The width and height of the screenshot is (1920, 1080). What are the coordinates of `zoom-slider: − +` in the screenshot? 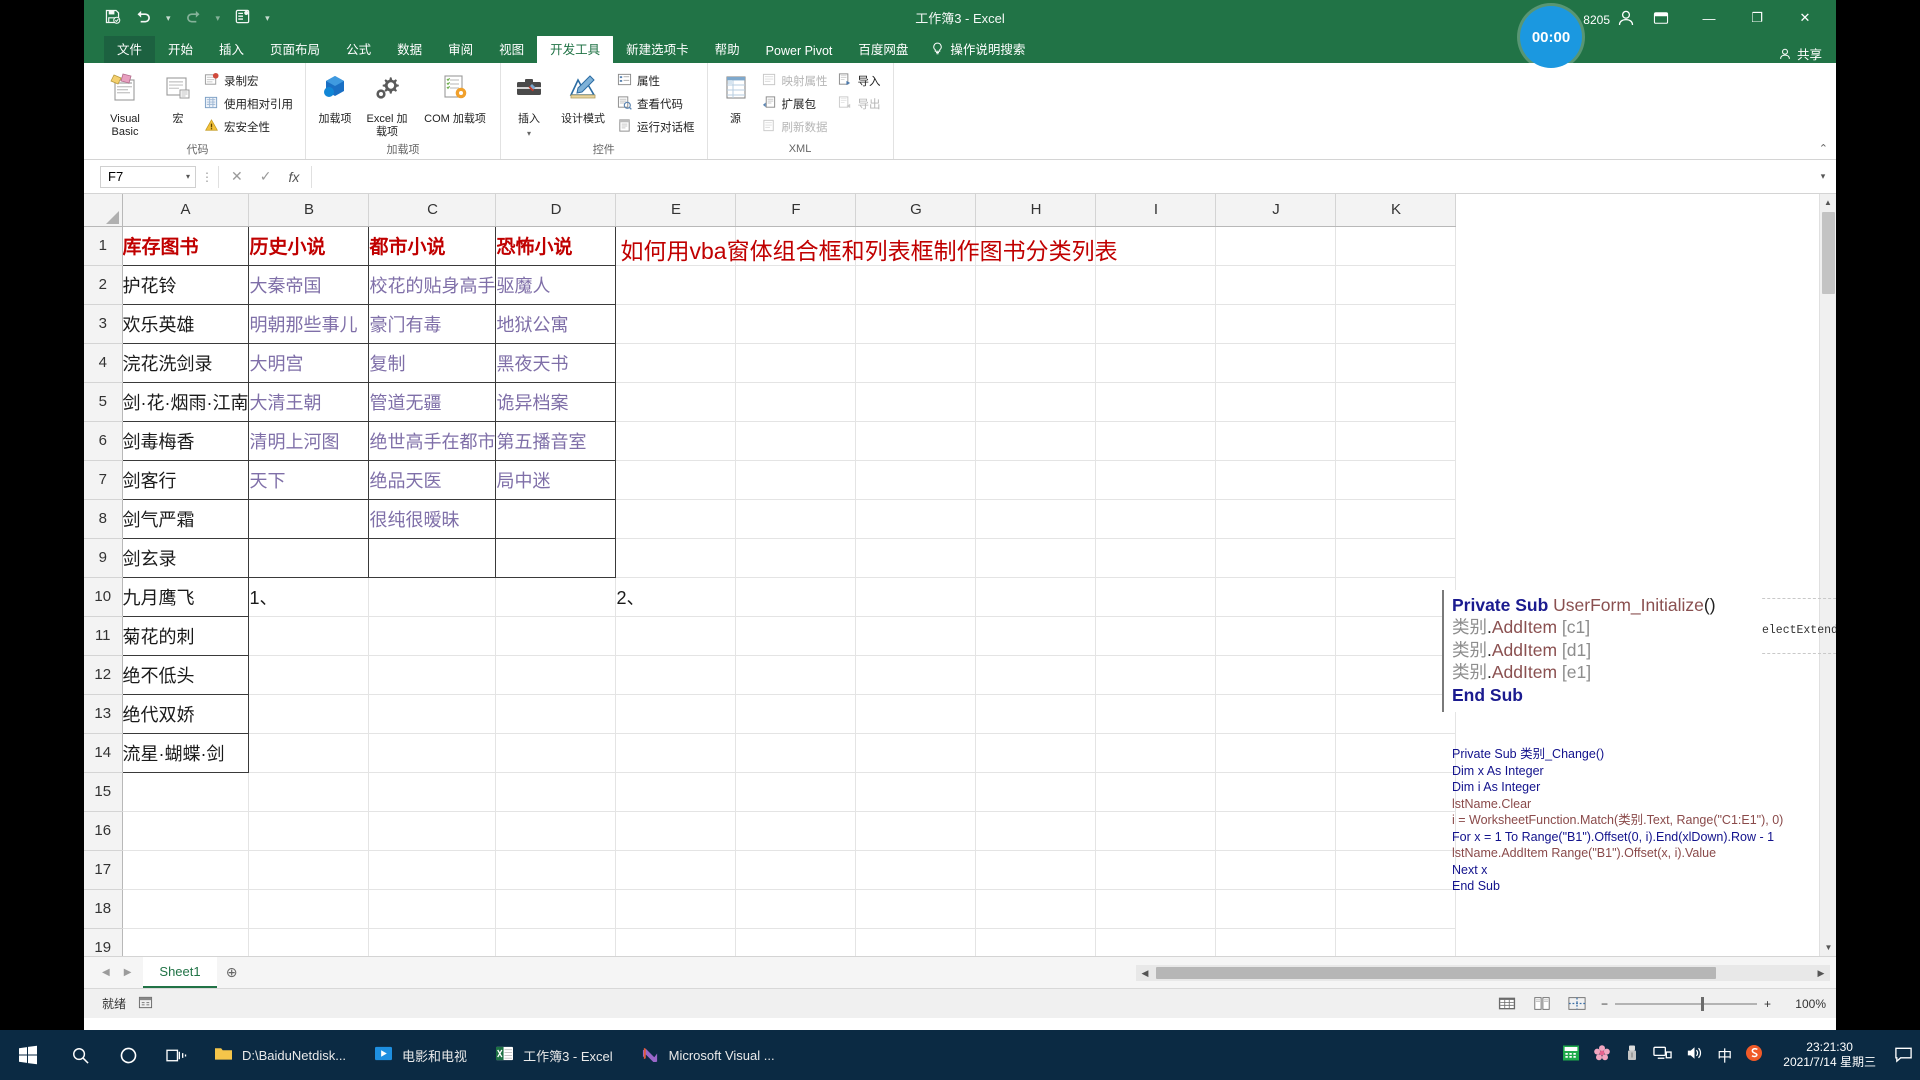 It's located at (1686, 1003).